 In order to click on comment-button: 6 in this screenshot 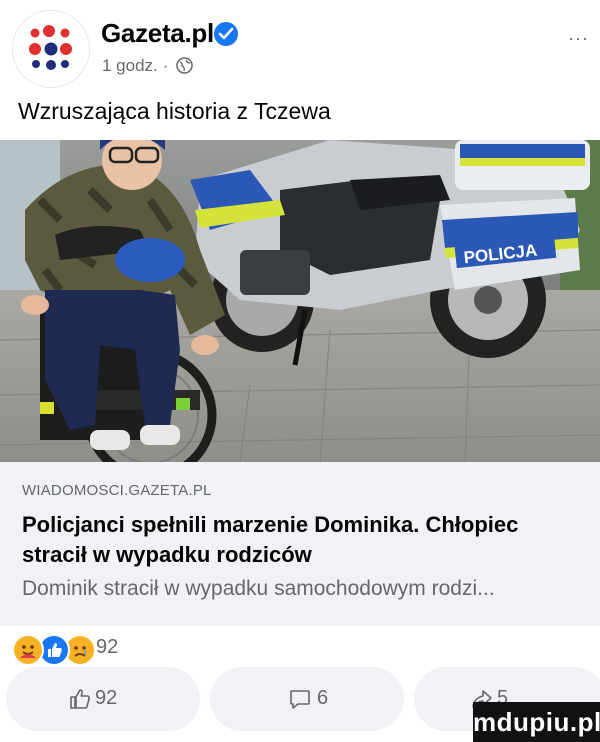, I will do `click(307, 699)`.